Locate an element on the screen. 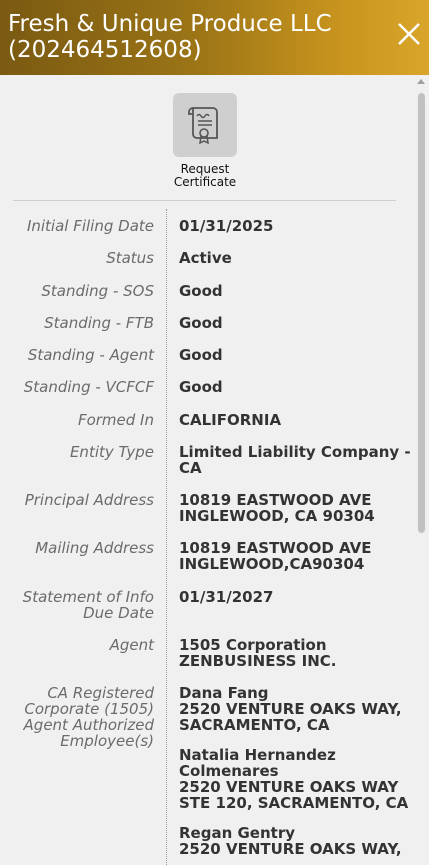 The height and width of the screenshot is (865, 429). mailing-address-value: 10819 EASTWOOD AVE INGLEWOOD,CA90304 is located at coordinates (275, 556).